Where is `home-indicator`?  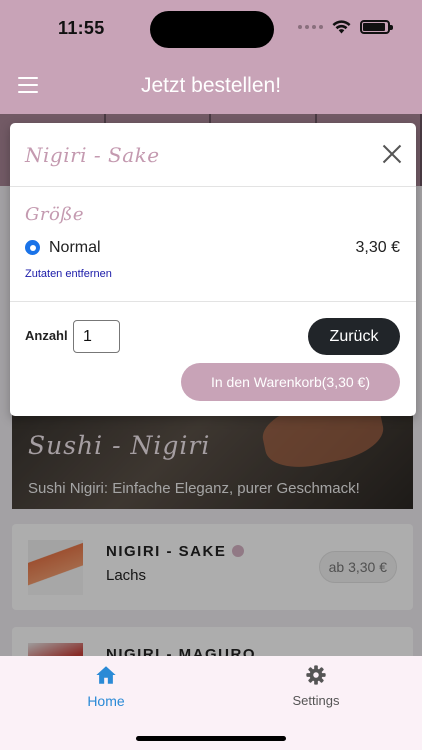
home-indicator is located at coordinates (211, 738).